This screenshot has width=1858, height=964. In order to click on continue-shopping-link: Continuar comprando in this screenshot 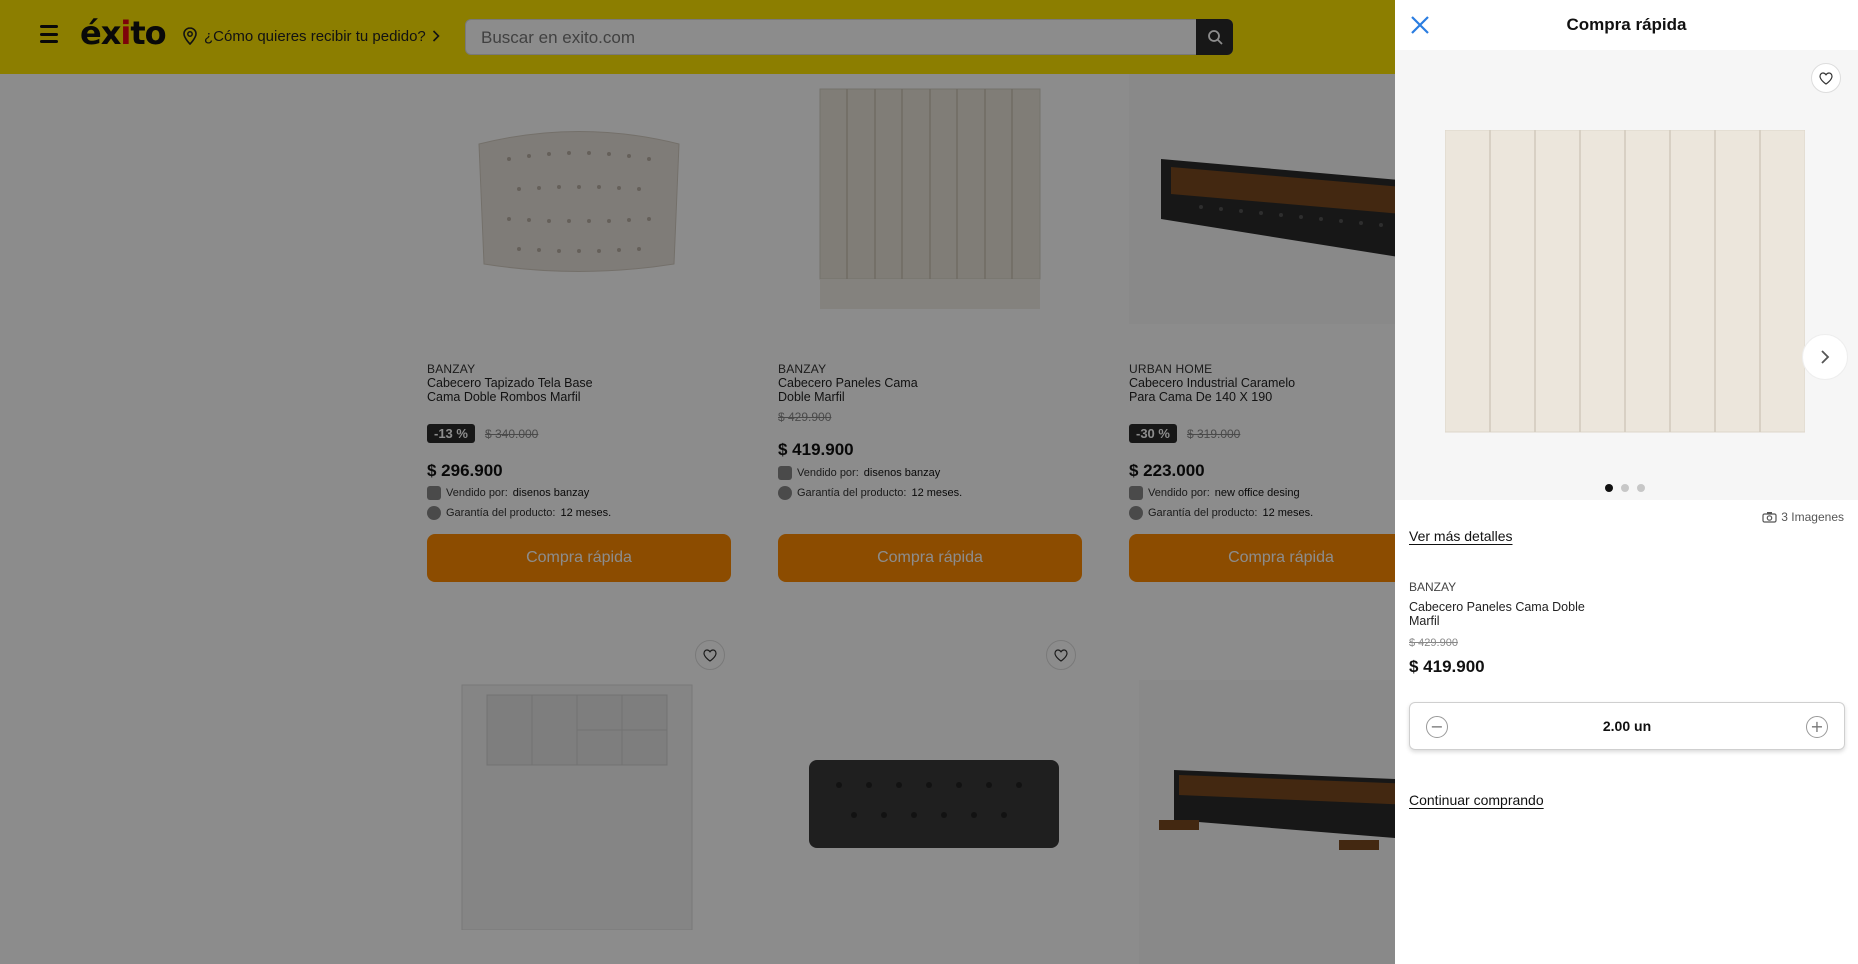, I will do `click(1476, 800)`.